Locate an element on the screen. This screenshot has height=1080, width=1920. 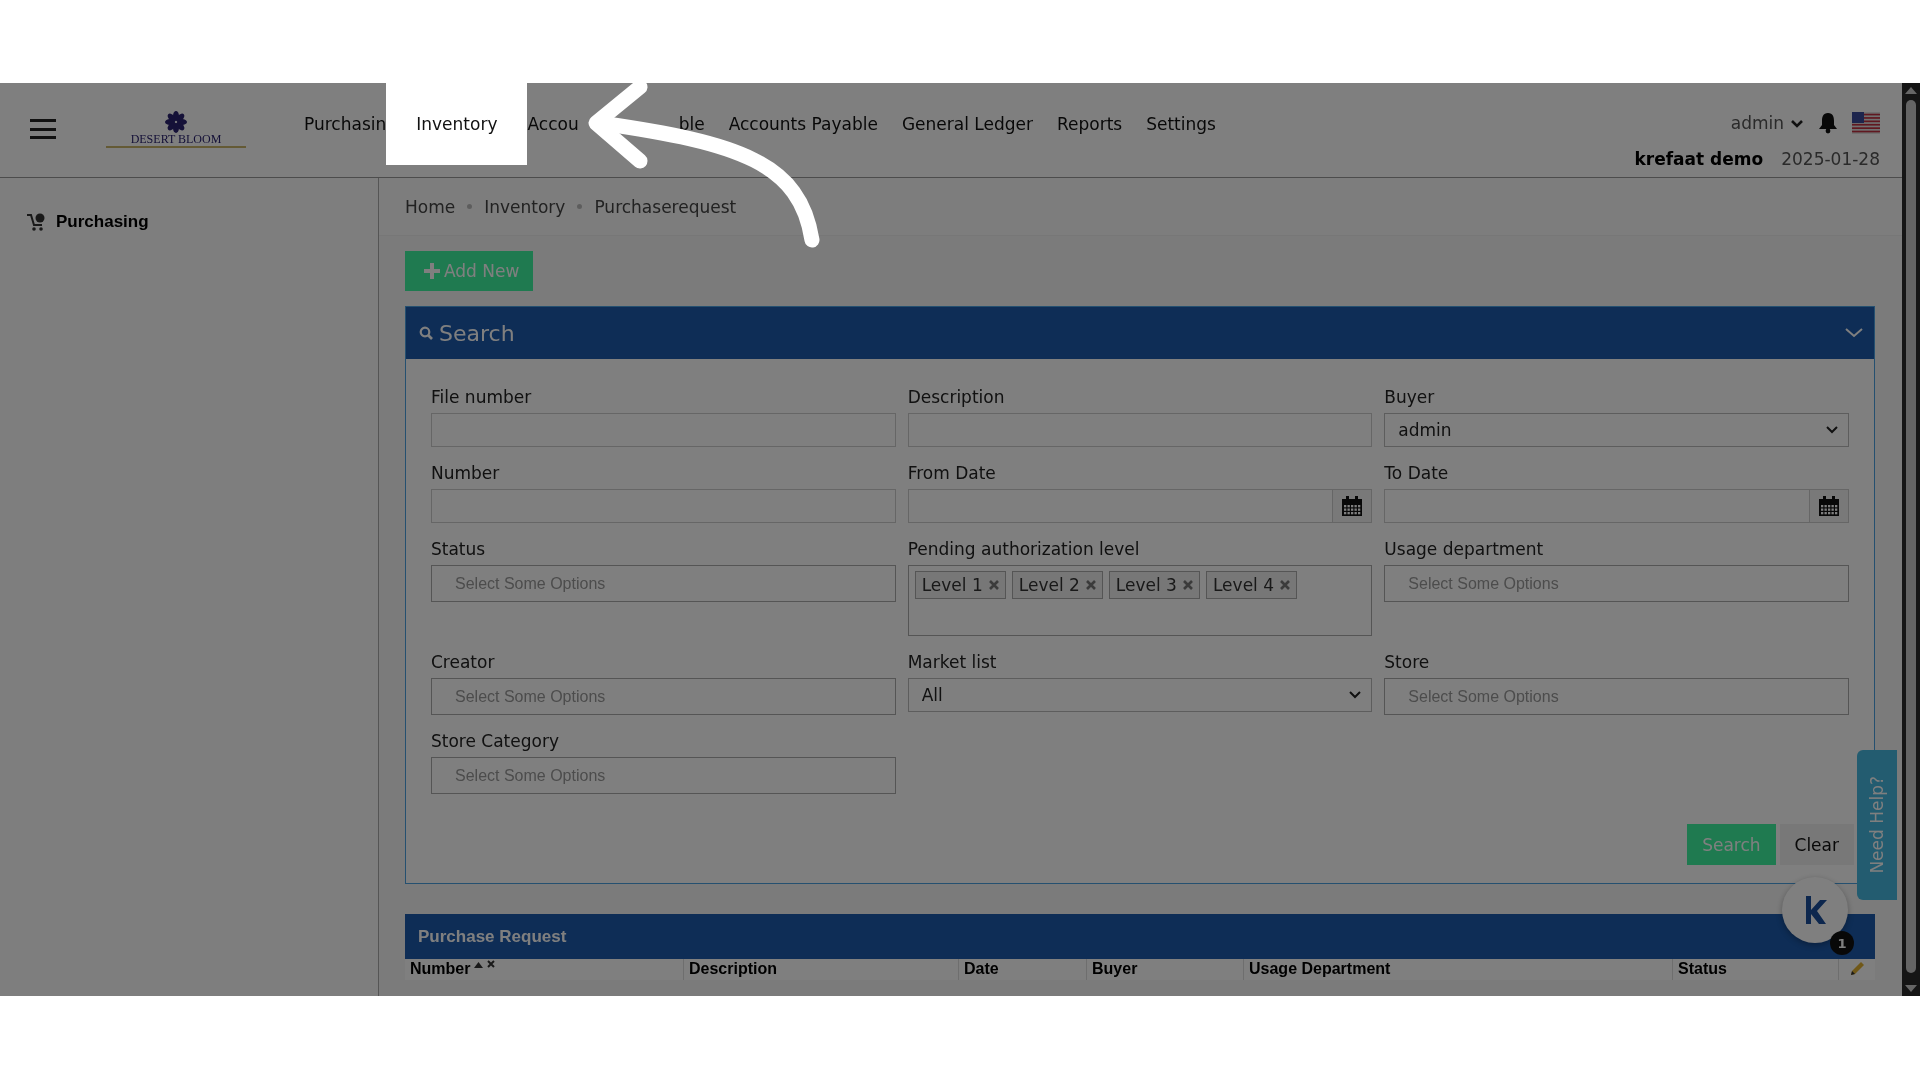
menu-icon is located at coordinates (43, 129).